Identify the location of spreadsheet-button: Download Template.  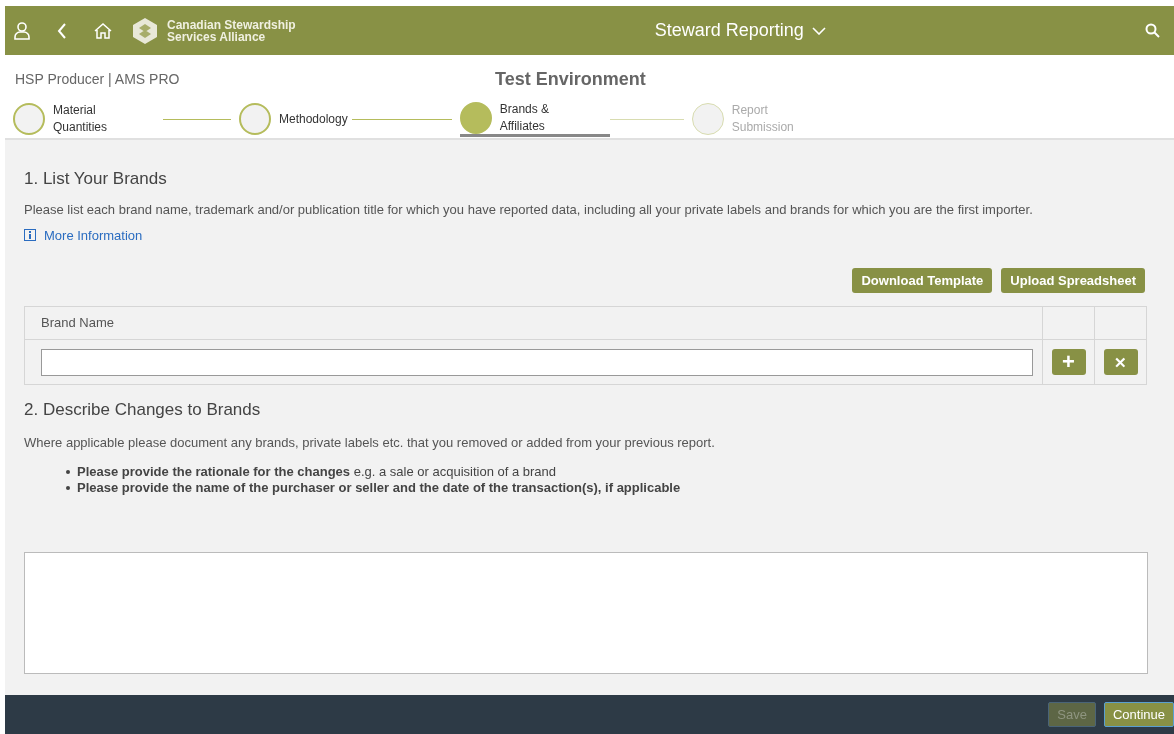
(922, 280).